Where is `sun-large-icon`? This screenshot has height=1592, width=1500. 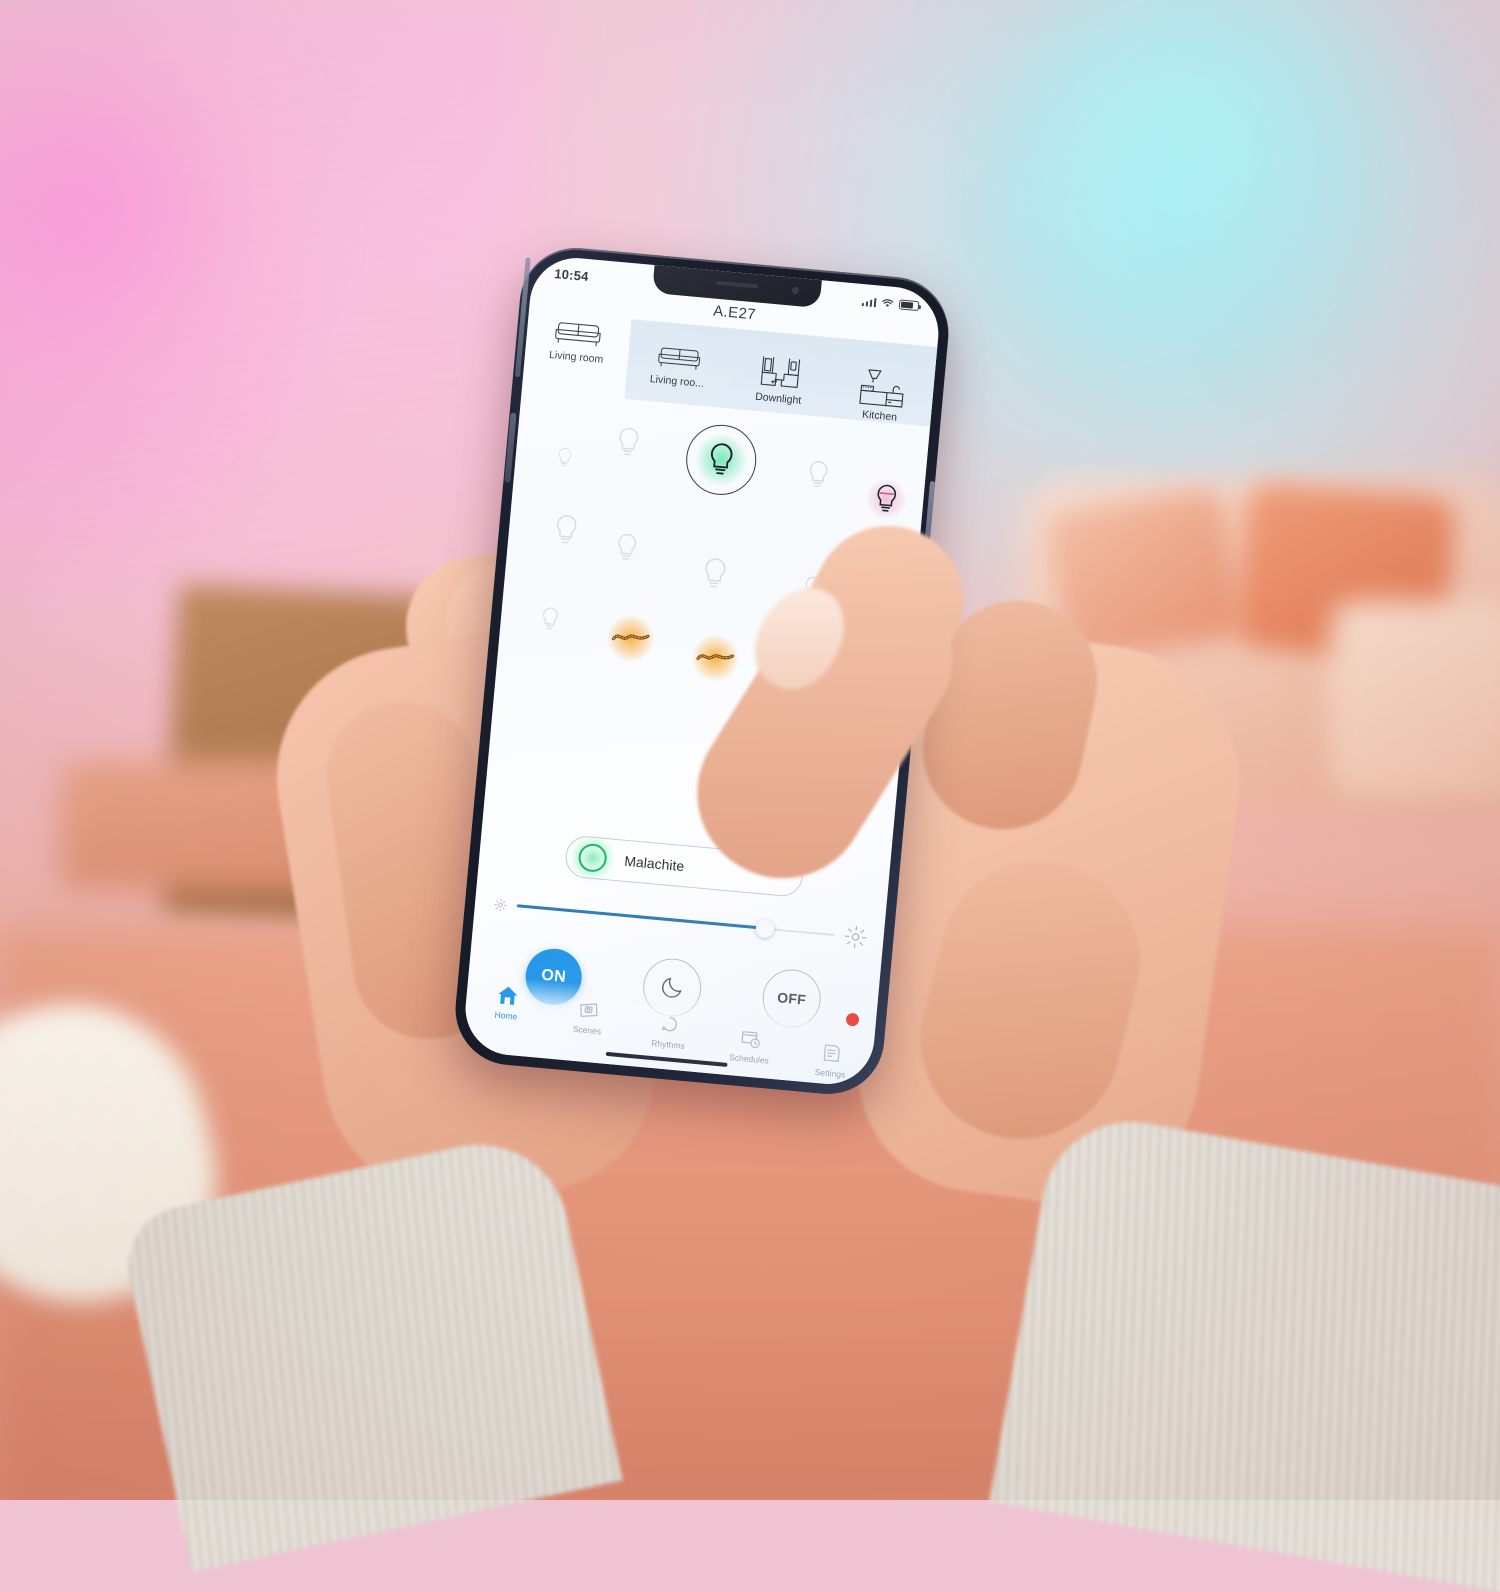 sun-large-icon is located at coordinates (855, 937).